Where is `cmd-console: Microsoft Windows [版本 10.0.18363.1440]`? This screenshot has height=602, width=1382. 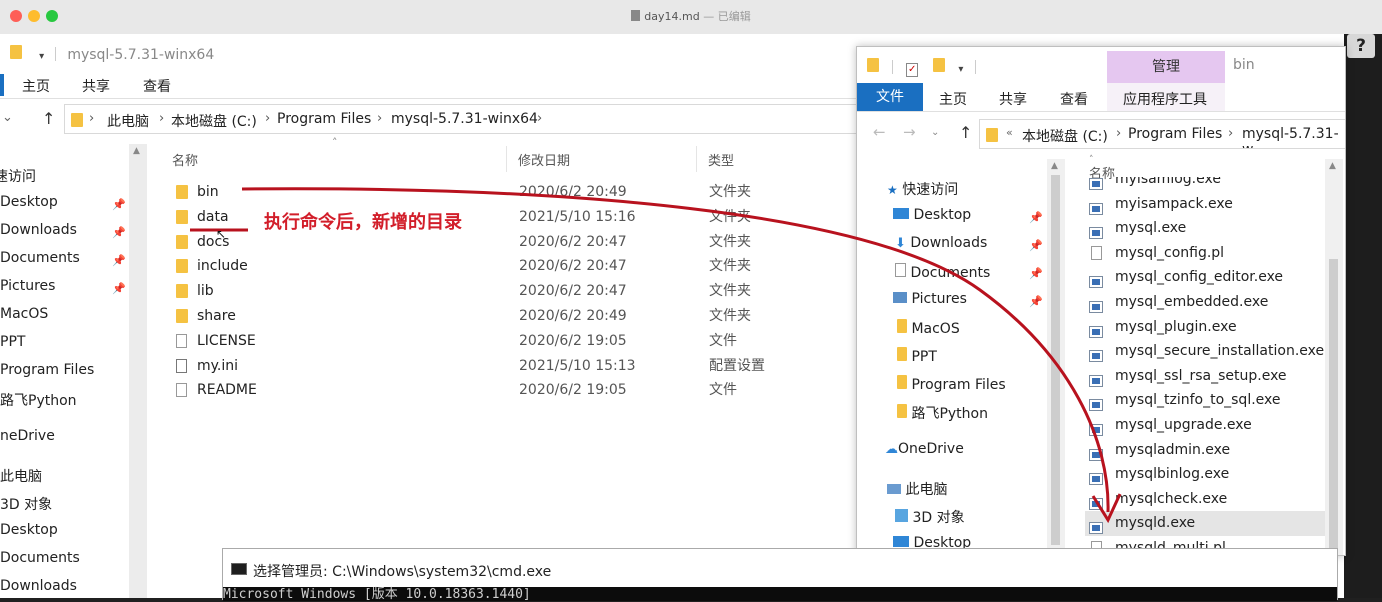
cmd-console: Microsoft Windows [版本 10.0.18363.1440] is located at coordinates (780, 594).